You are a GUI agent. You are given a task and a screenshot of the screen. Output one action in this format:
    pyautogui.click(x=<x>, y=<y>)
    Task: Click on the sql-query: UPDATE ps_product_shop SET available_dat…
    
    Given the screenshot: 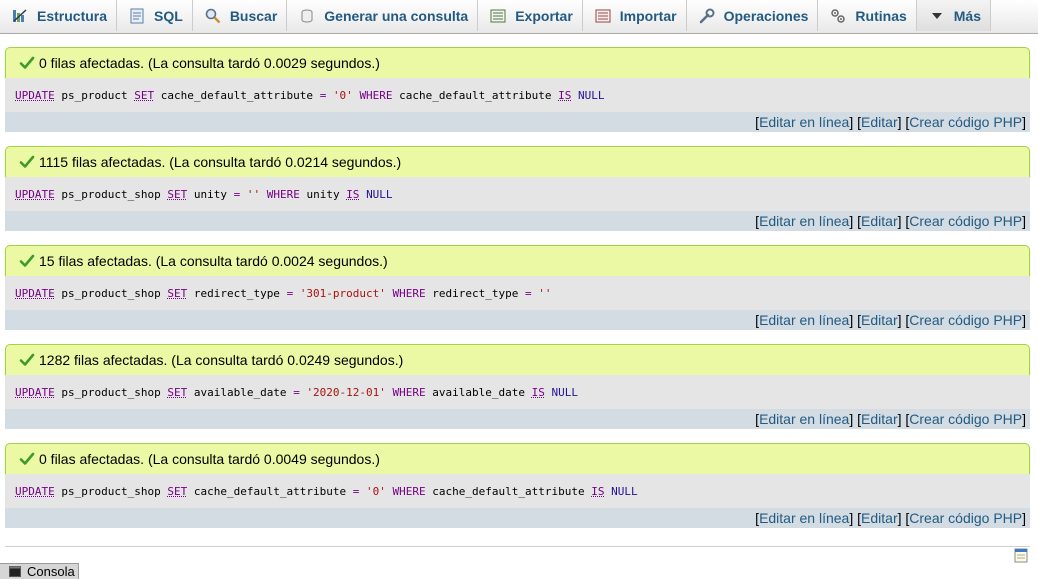 What is the action you would take?
    pyautogui.click(x=517, y=392)
    